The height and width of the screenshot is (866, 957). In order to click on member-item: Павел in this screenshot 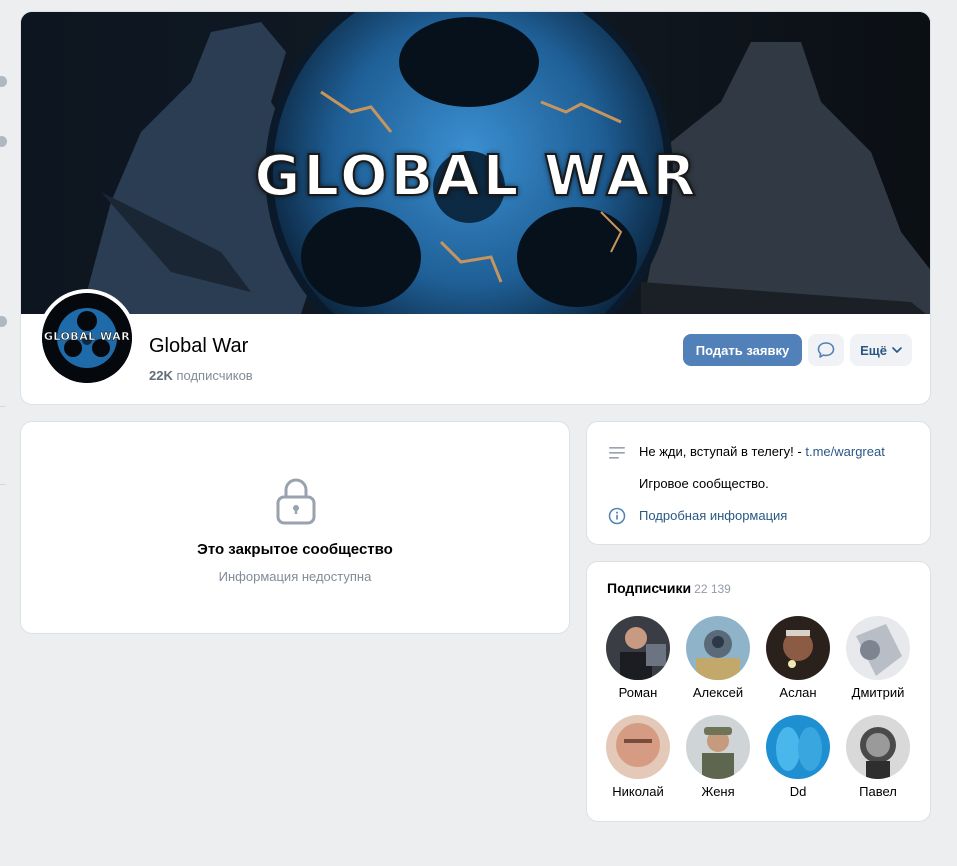, I will do `click(878, 757)`.